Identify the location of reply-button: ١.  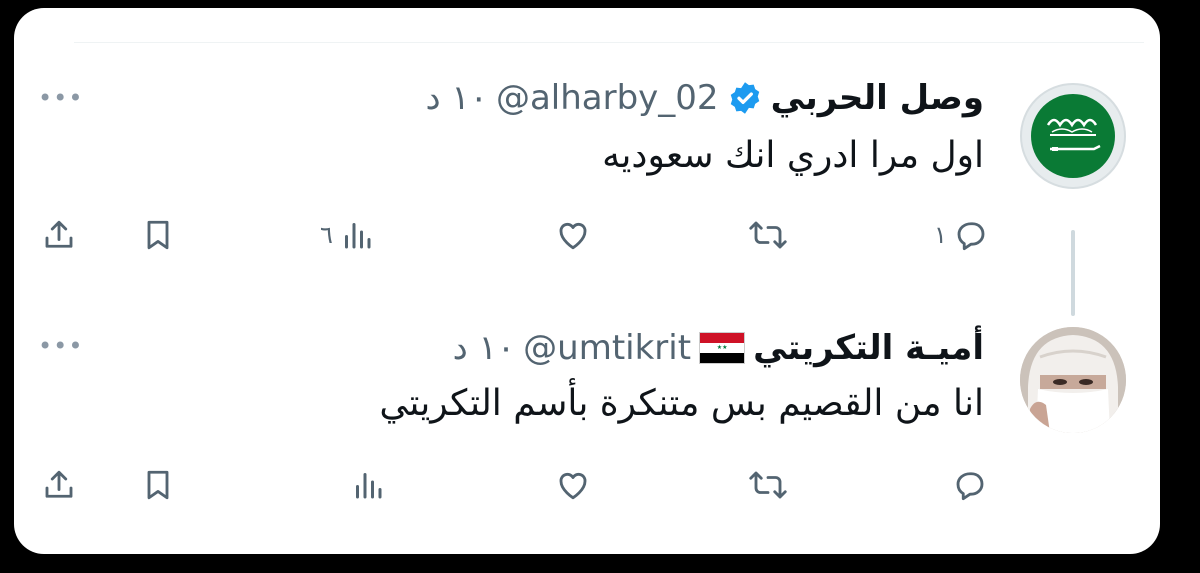
(961, 235).